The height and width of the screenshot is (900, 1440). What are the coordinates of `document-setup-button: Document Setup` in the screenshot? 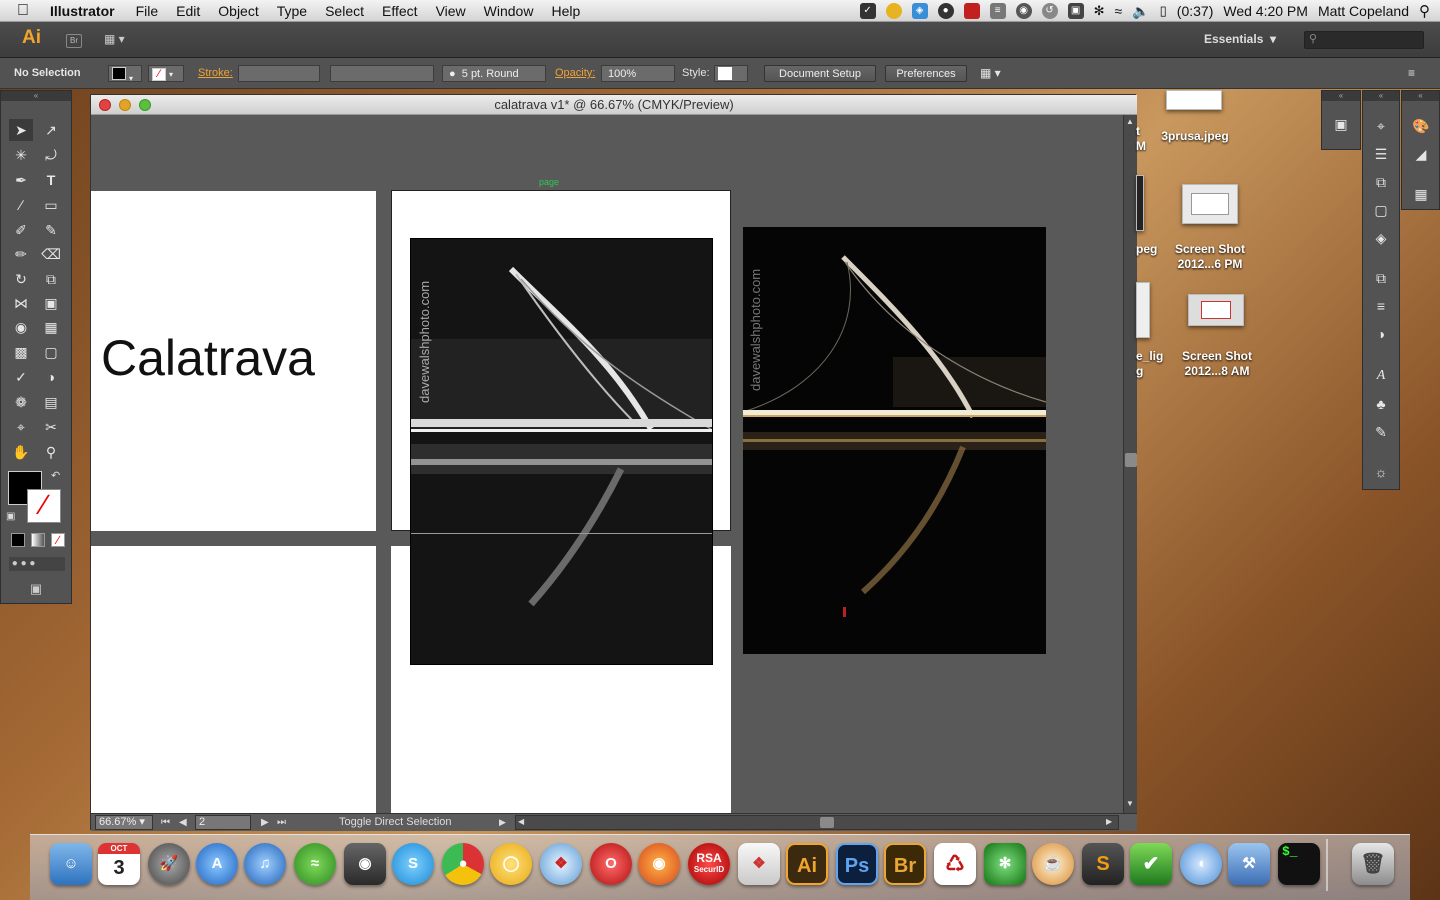 It's located at (820, 73).